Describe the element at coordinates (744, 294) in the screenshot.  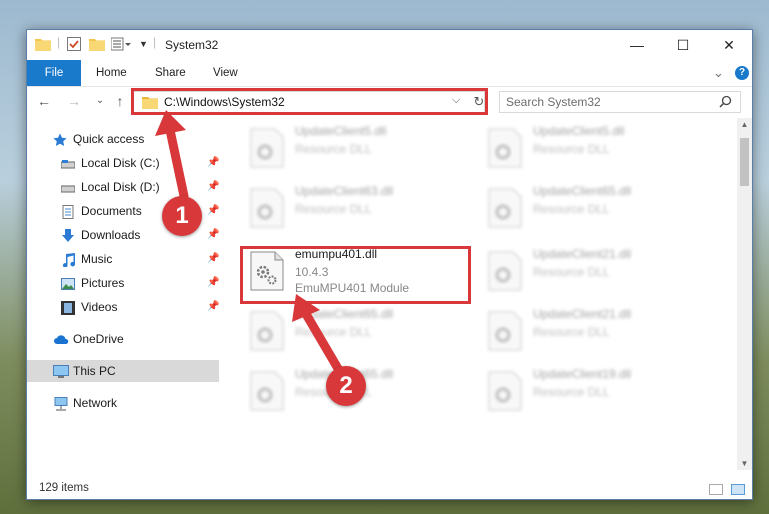
I see `vertical-scrollbar: ▲ ▼` at that location.